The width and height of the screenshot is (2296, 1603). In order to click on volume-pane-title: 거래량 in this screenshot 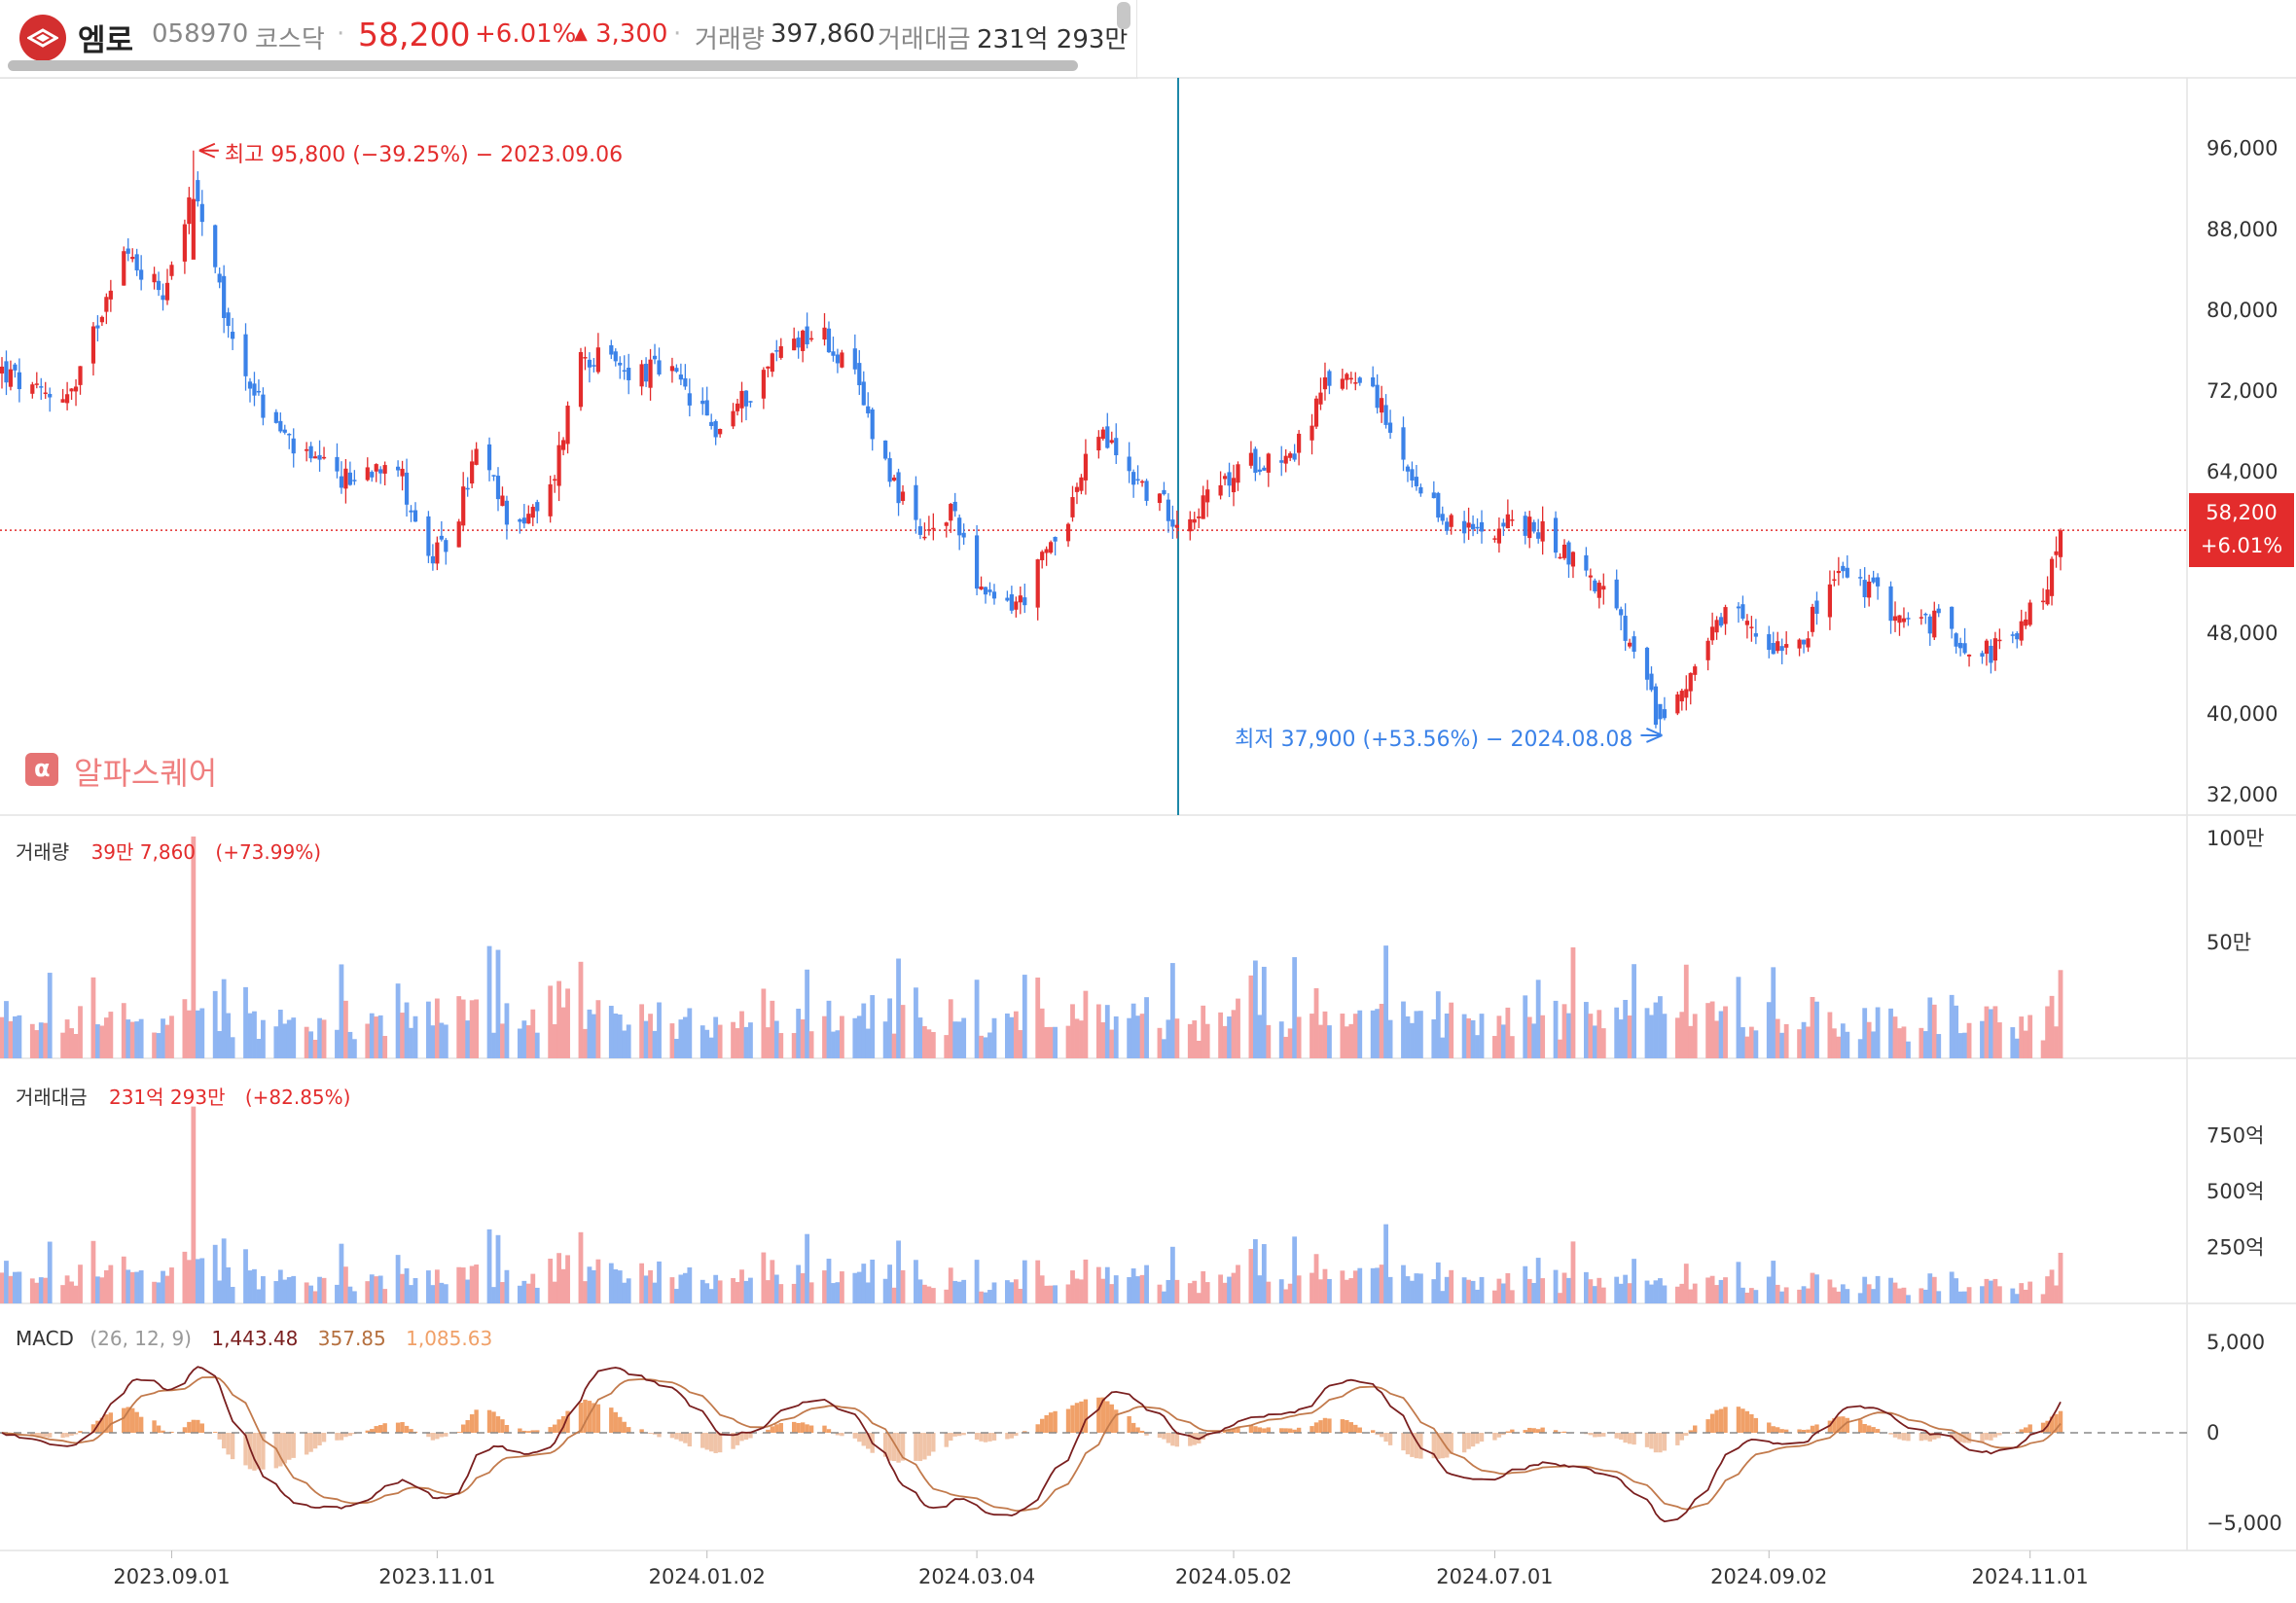, I will do `click(43, 852)`.